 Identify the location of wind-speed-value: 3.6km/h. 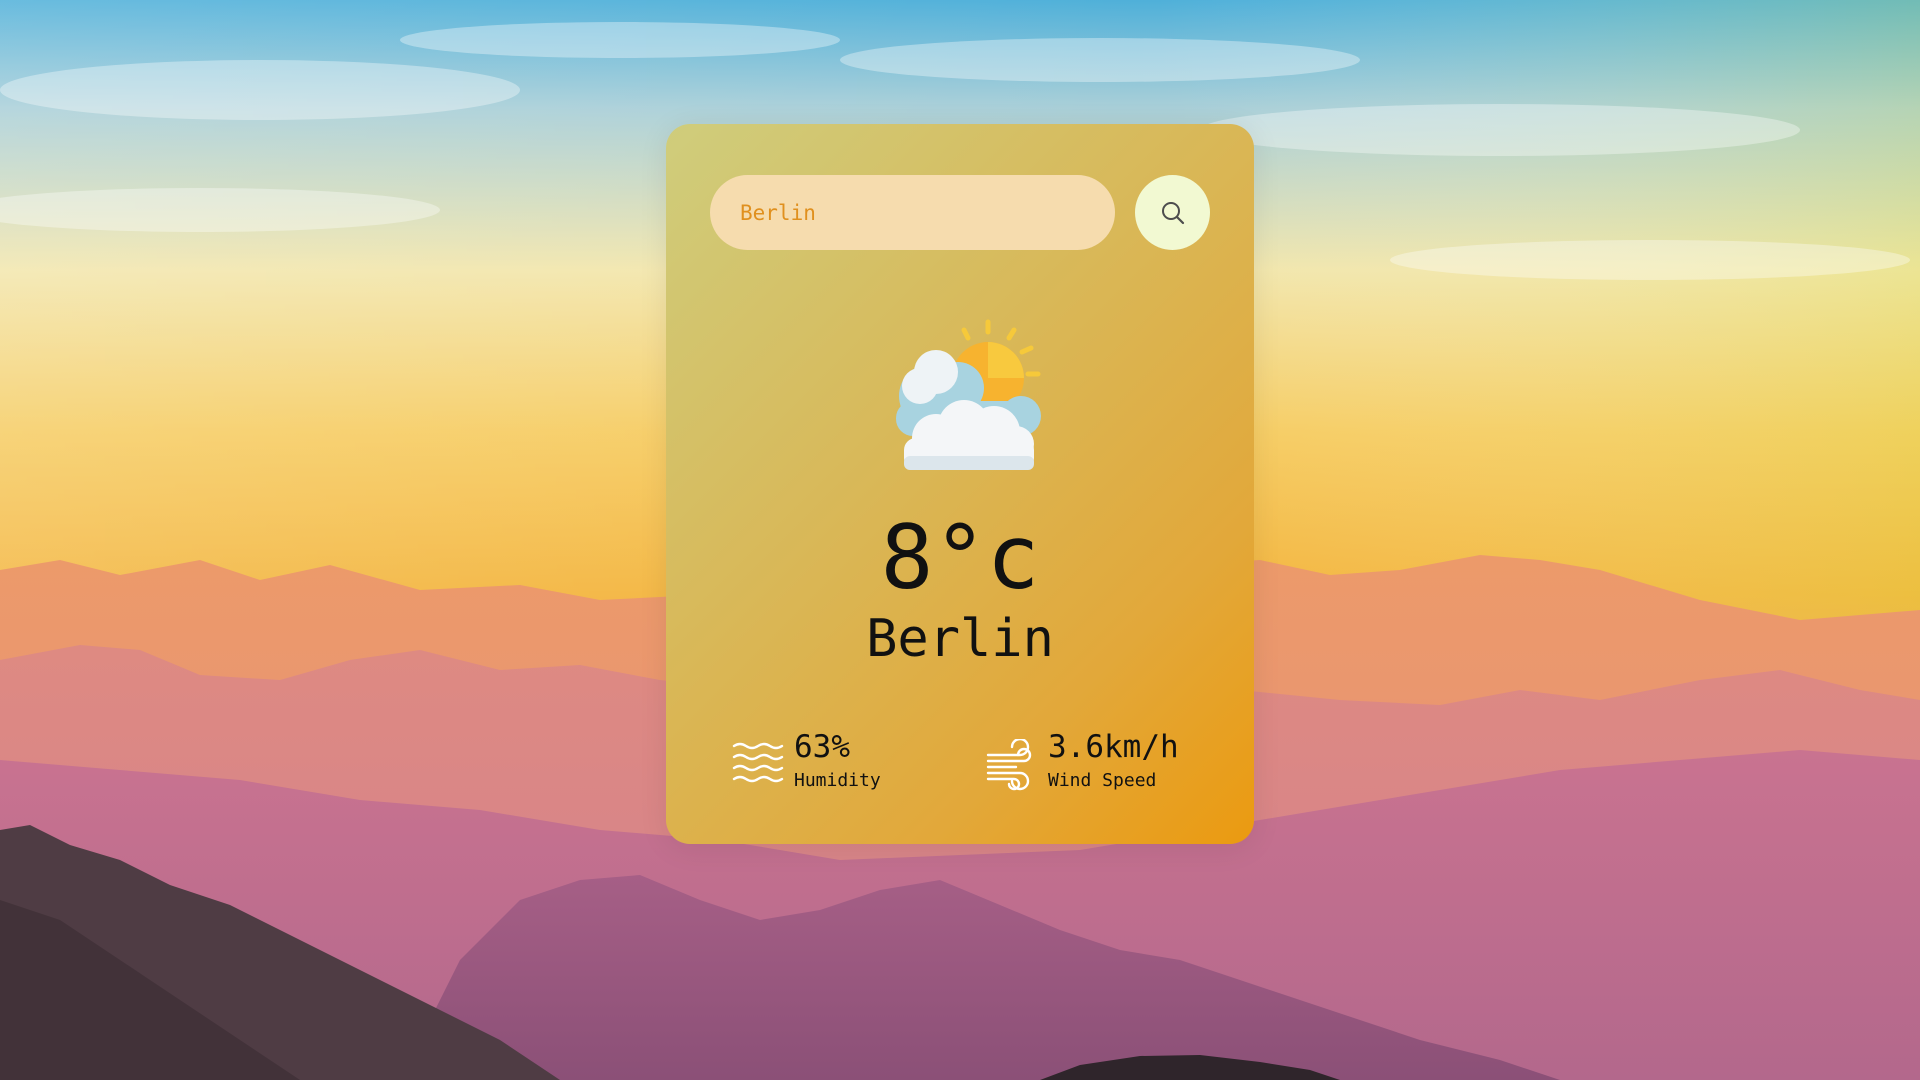
(1113, 747).